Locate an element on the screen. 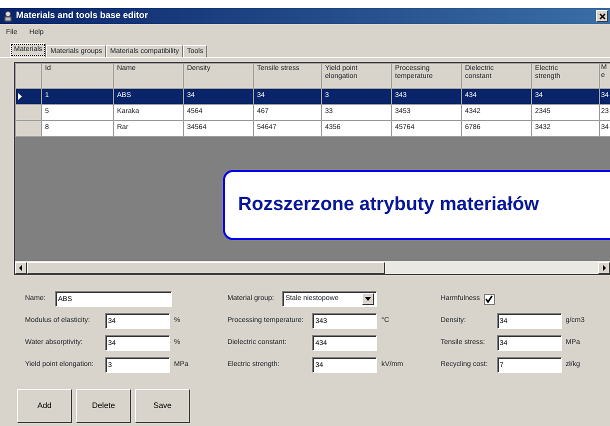  dropdown-arrow-icon is located at coordinates (368, 299).